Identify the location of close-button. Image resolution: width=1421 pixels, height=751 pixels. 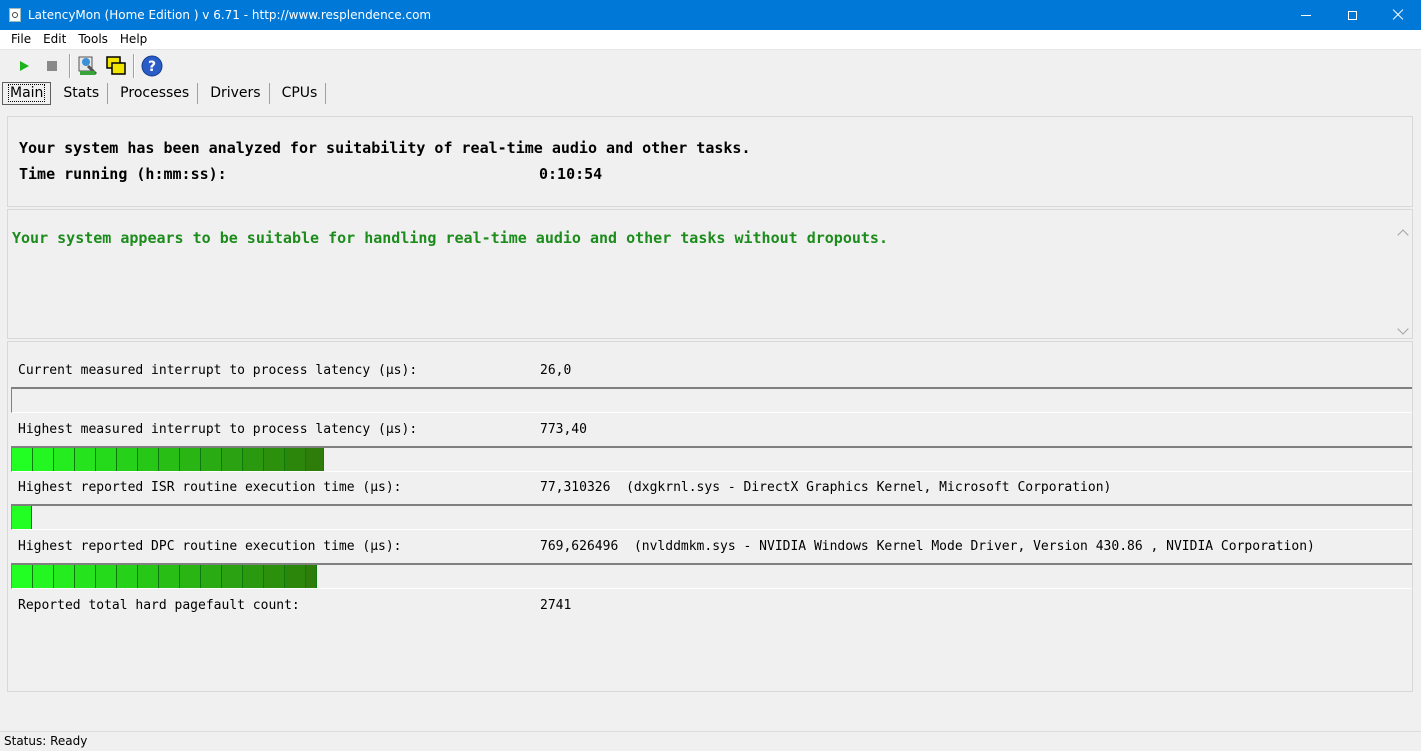
(1398, 15).